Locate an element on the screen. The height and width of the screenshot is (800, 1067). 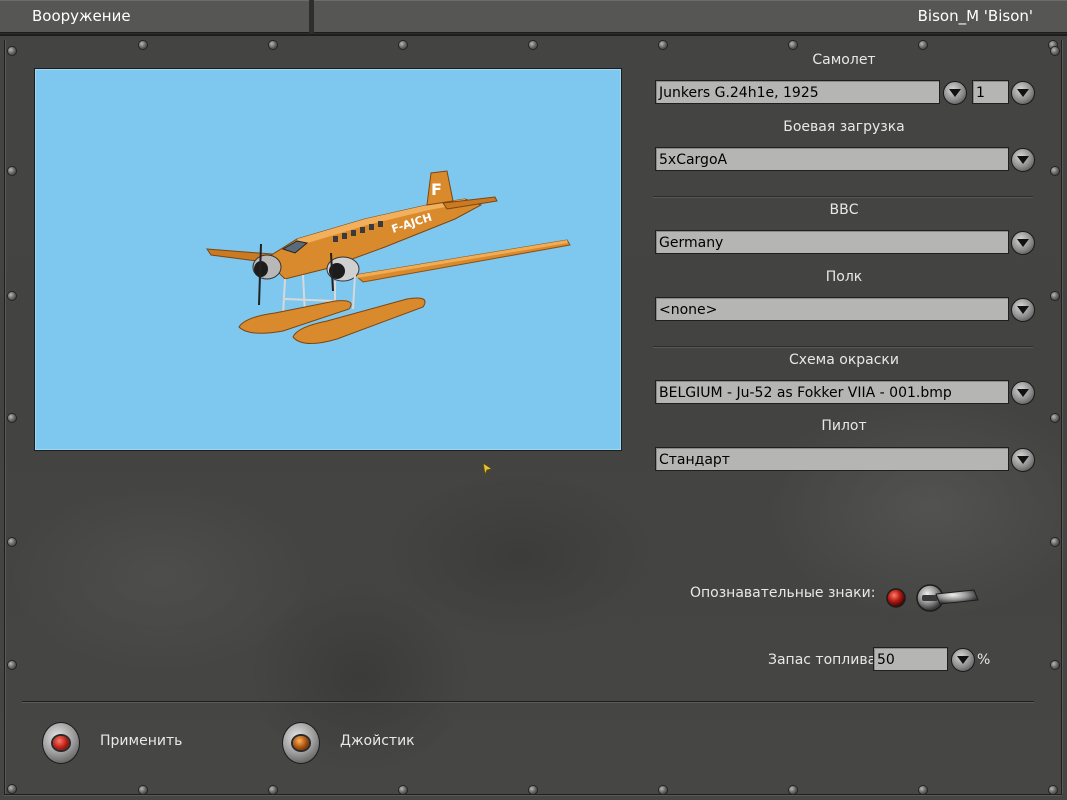
regiment-select: <none> is located at coordinates (832, 309).